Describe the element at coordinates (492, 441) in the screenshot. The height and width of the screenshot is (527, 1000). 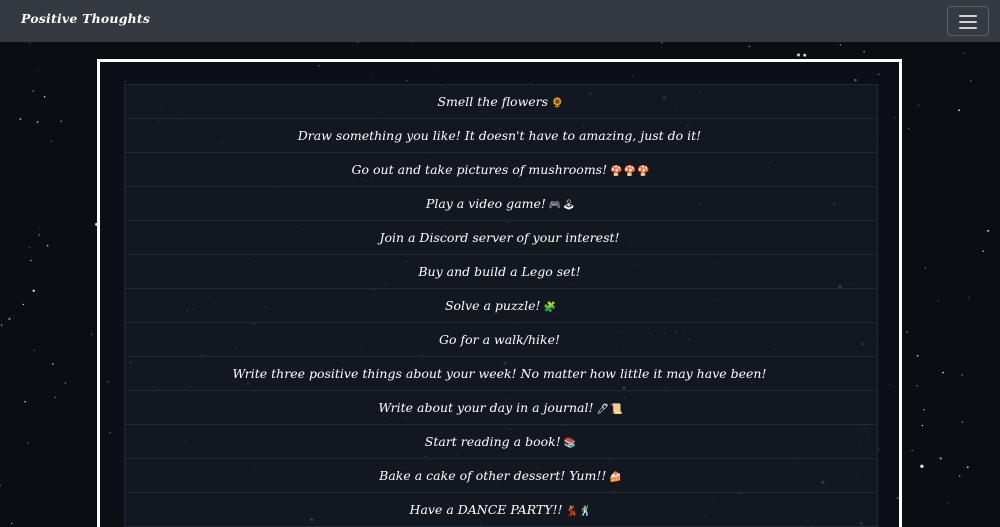
I see `list-item-label: Start reading a book!` at that location.